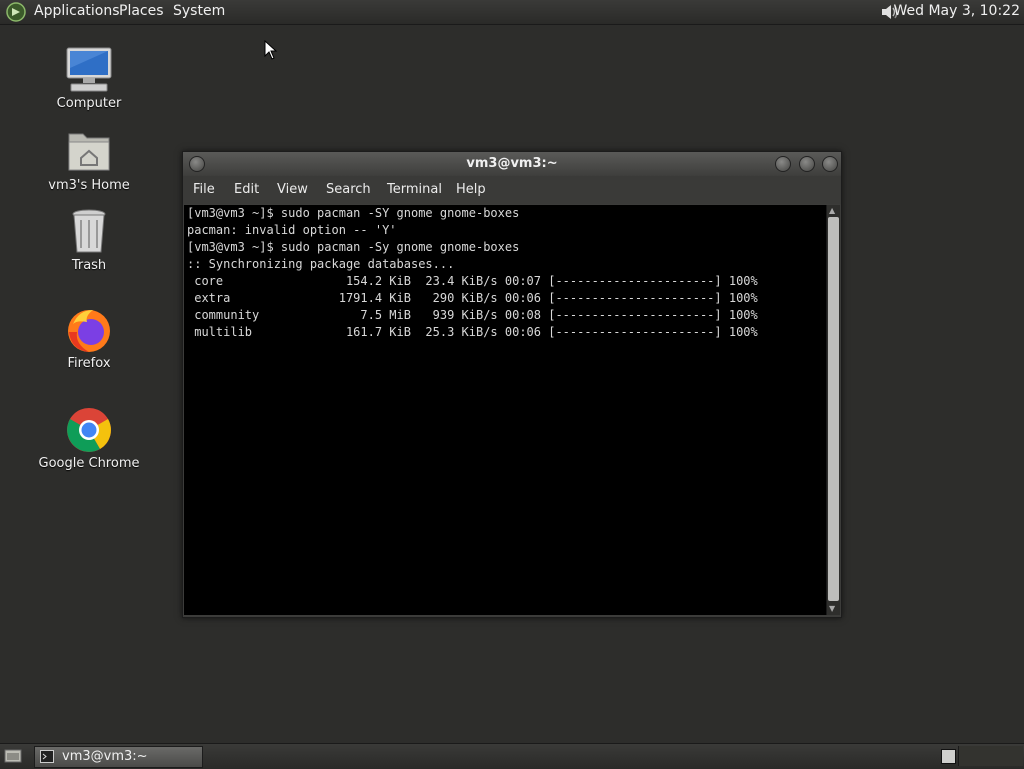  Describe the element at coordinates (89, 463) in the screenshot. I see `desktop-icon-label: Google Chrome` at that location.